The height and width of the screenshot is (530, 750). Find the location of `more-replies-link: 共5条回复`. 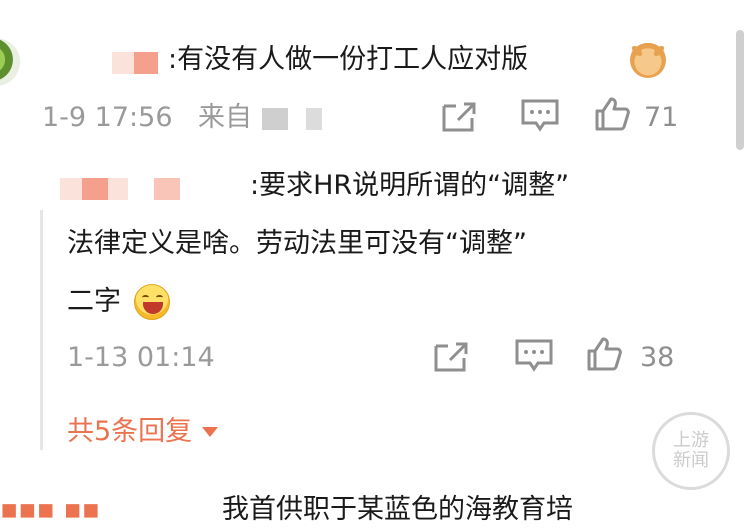

more-replies-link: 共5条回复 is located at coordinates (143, 432).